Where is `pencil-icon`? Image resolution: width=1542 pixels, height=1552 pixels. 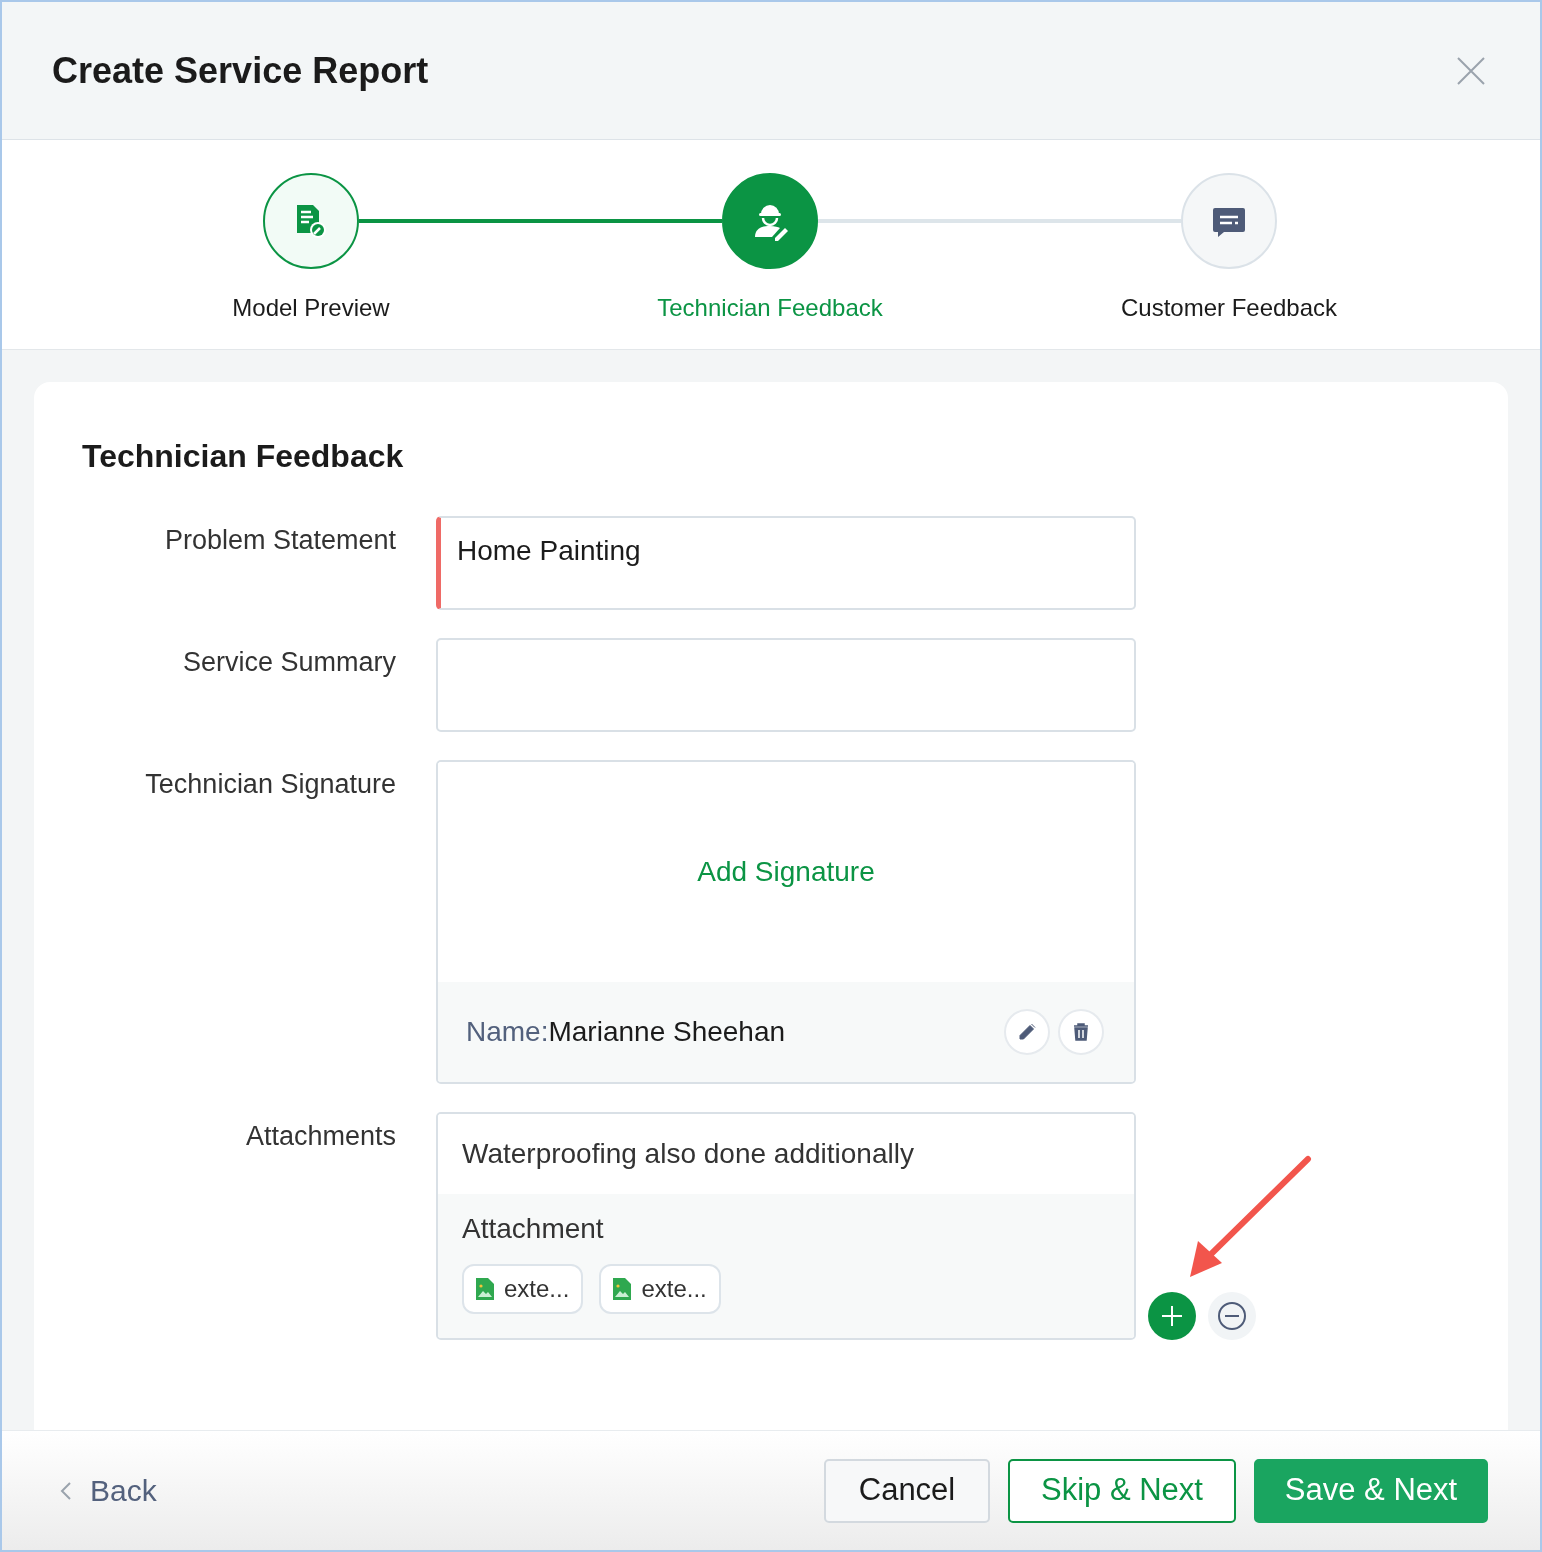
pencil-icon is located at coordinates (1027, 1032).